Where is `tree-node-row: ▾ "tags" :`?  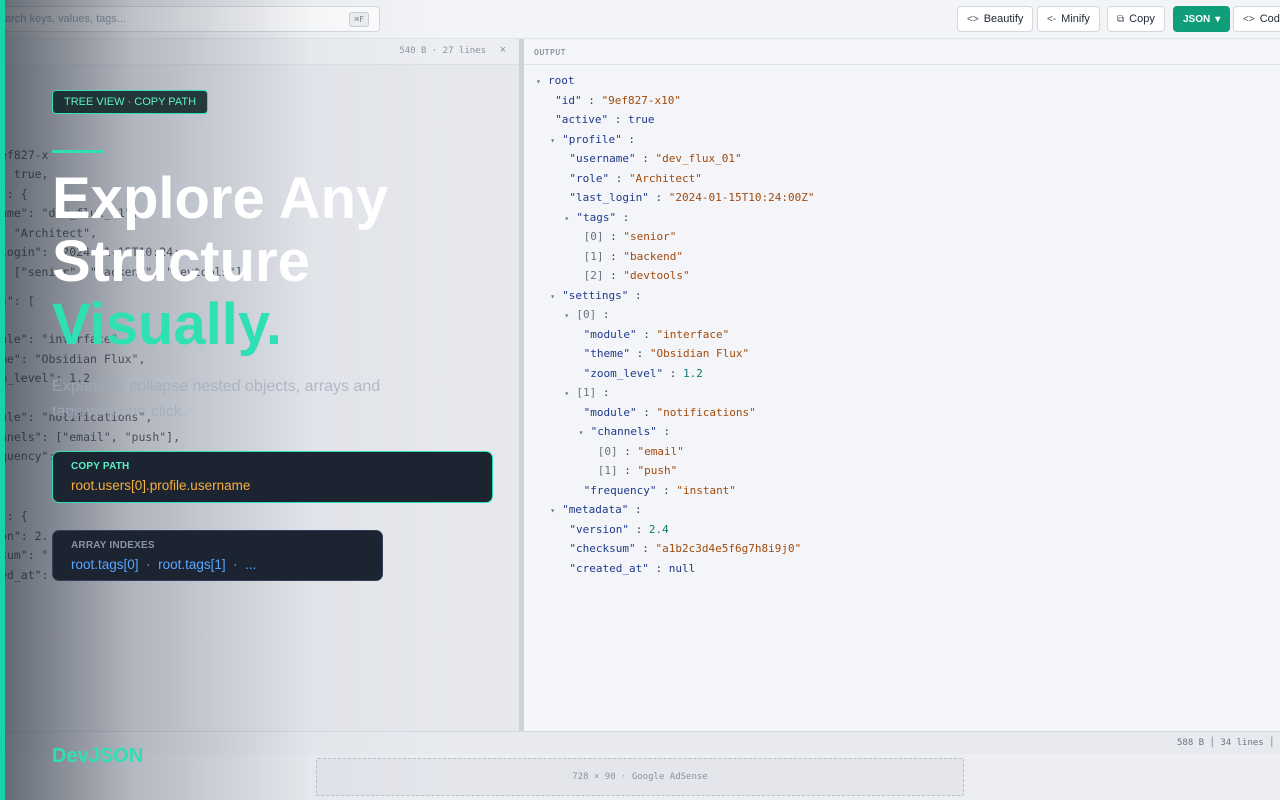
tree-node-row: ▾ "tags" : is located at coordinates (596, 218).